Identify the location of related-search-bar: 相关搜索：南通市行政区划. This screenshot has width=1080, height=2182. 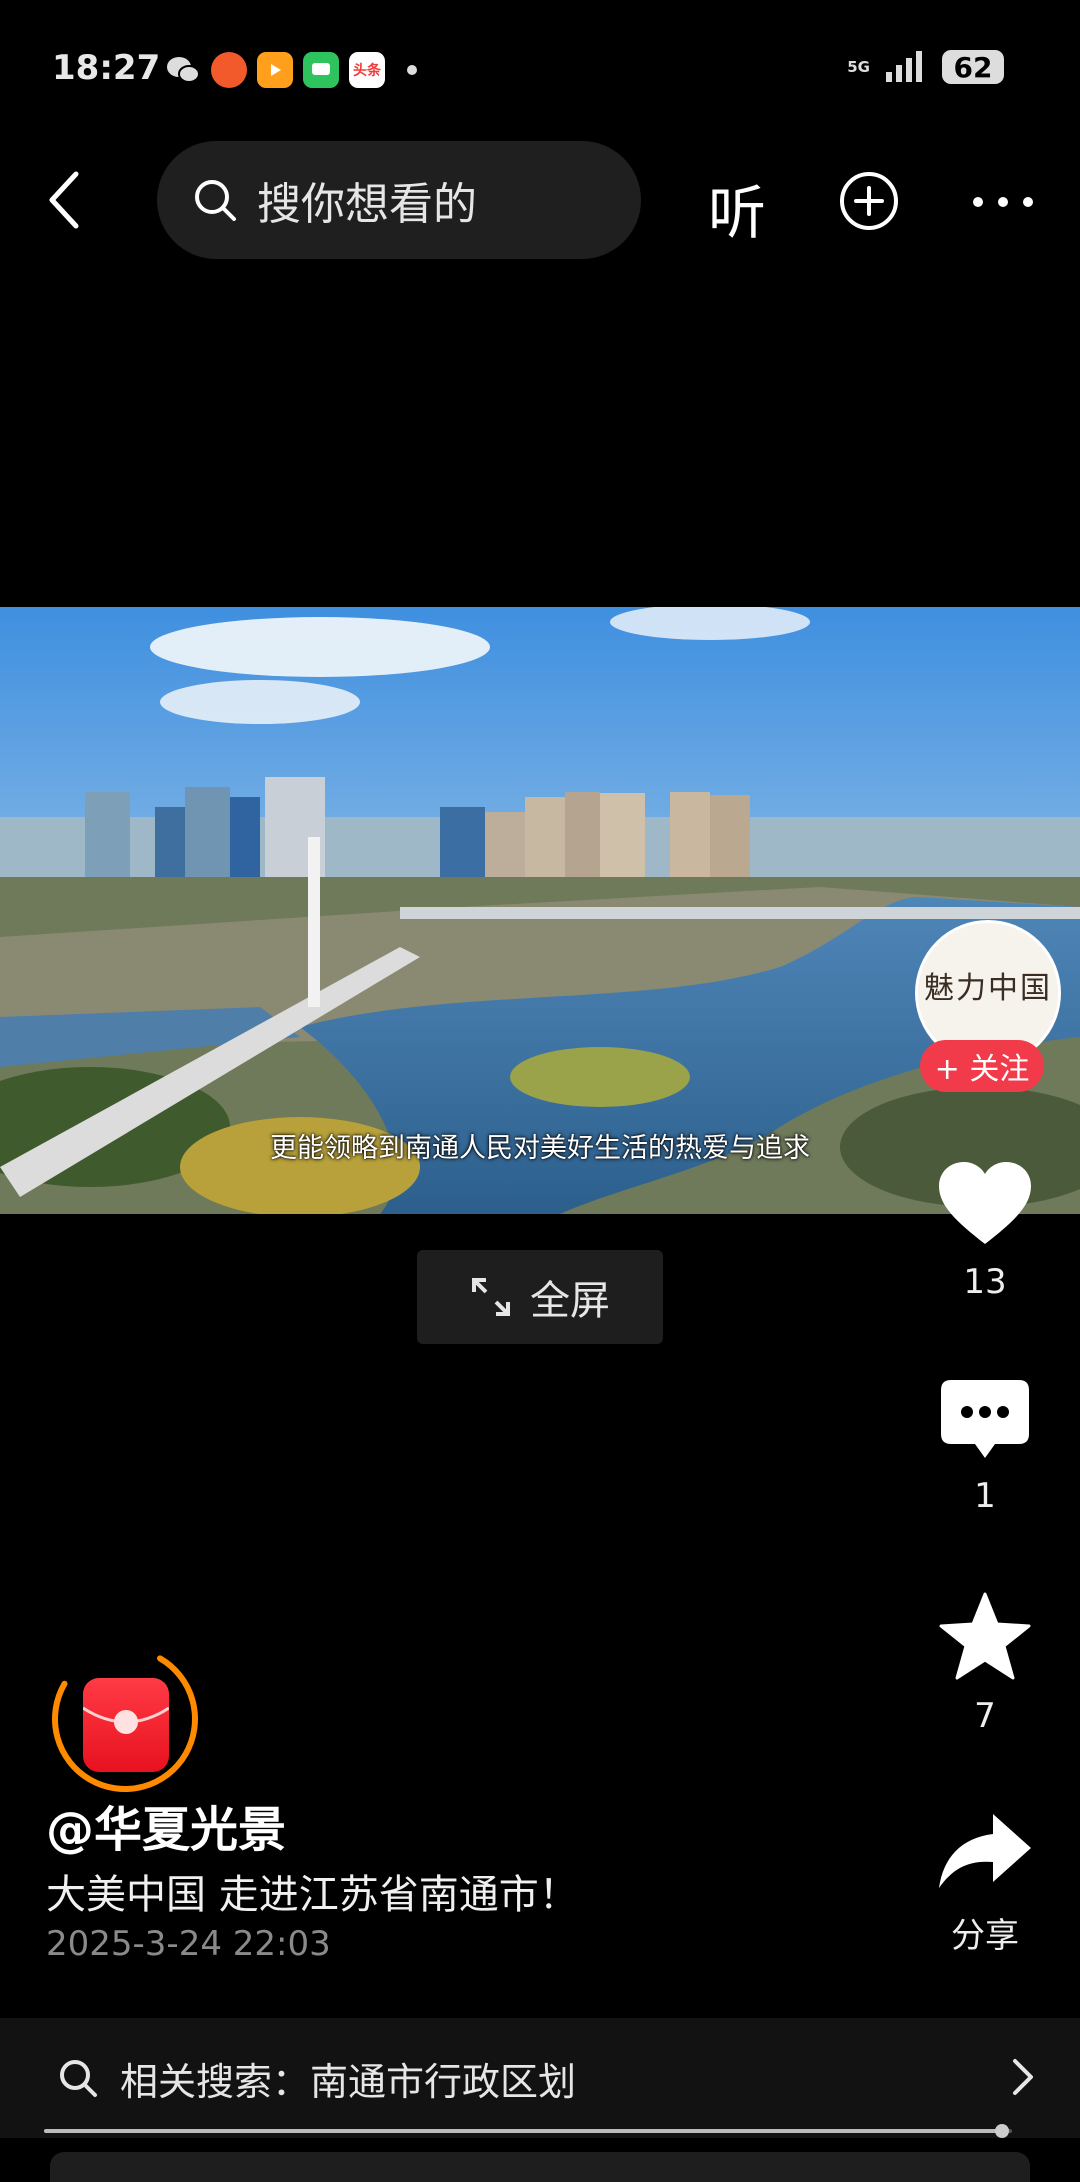
(540, 2078).